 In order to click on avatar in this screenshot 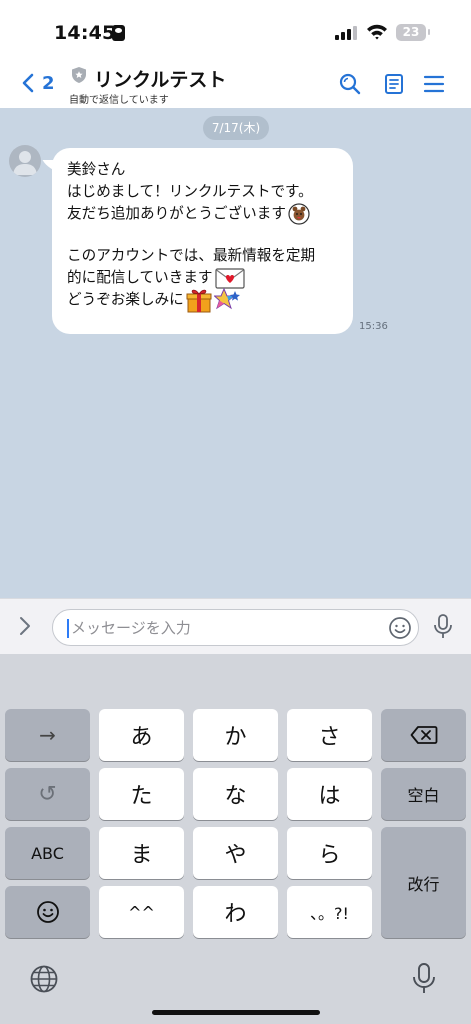, I will do `click(25, 161)`.